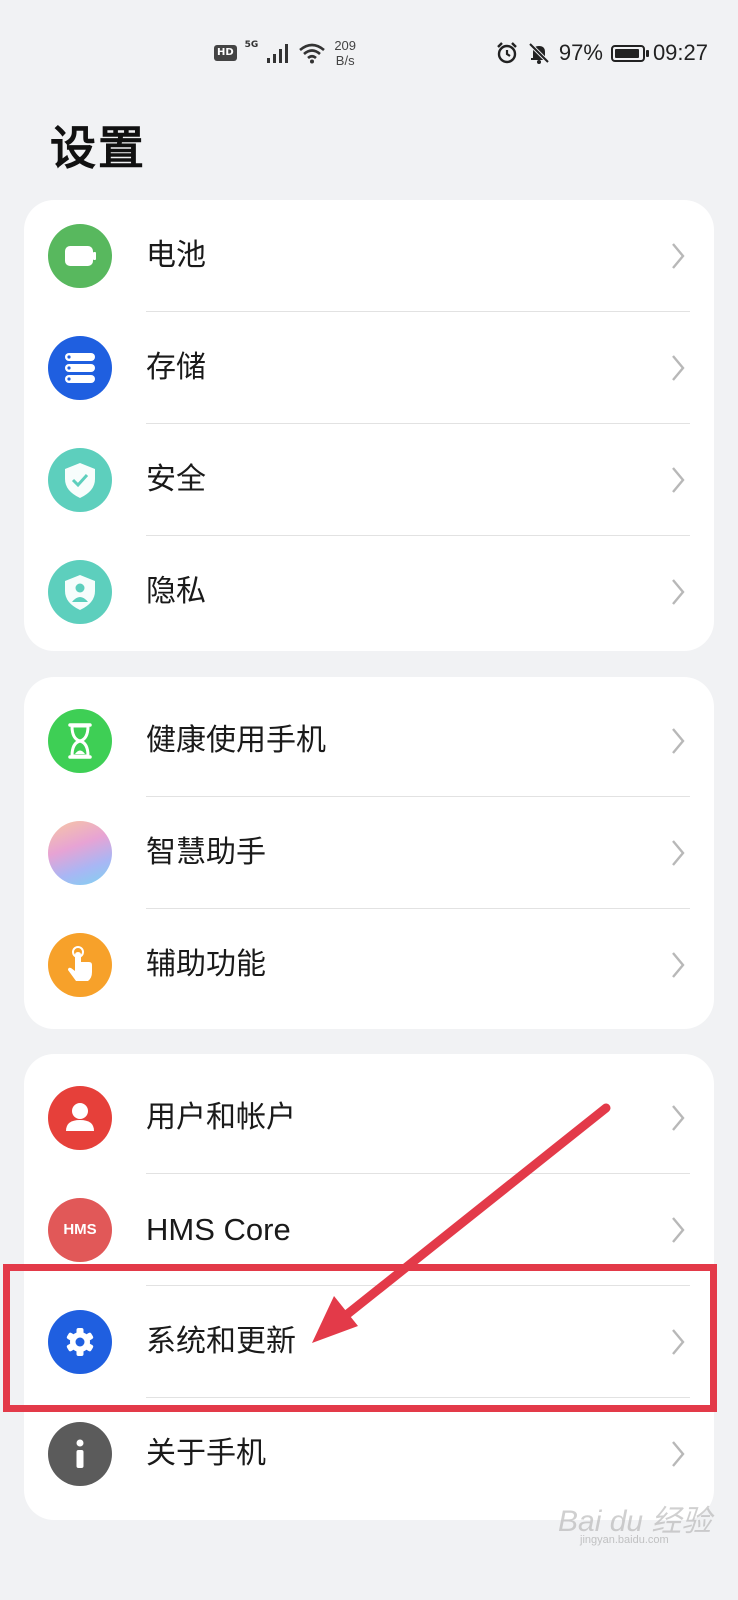 Image resolution: width=738 pixels, height=1600 pixels. I want to click on hms-icon-text: HMS, so click(80, 1229).